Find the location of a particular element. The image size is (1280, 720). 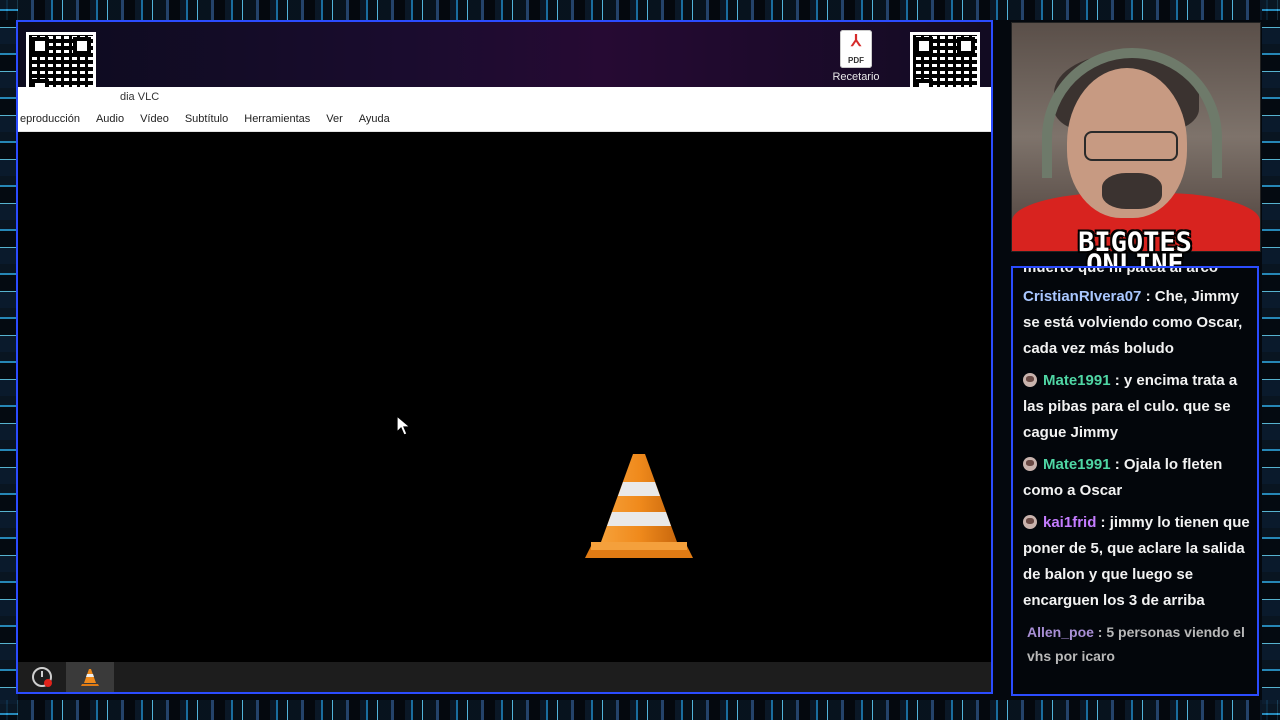

screen-record-button is located at coordinates (42, 677).